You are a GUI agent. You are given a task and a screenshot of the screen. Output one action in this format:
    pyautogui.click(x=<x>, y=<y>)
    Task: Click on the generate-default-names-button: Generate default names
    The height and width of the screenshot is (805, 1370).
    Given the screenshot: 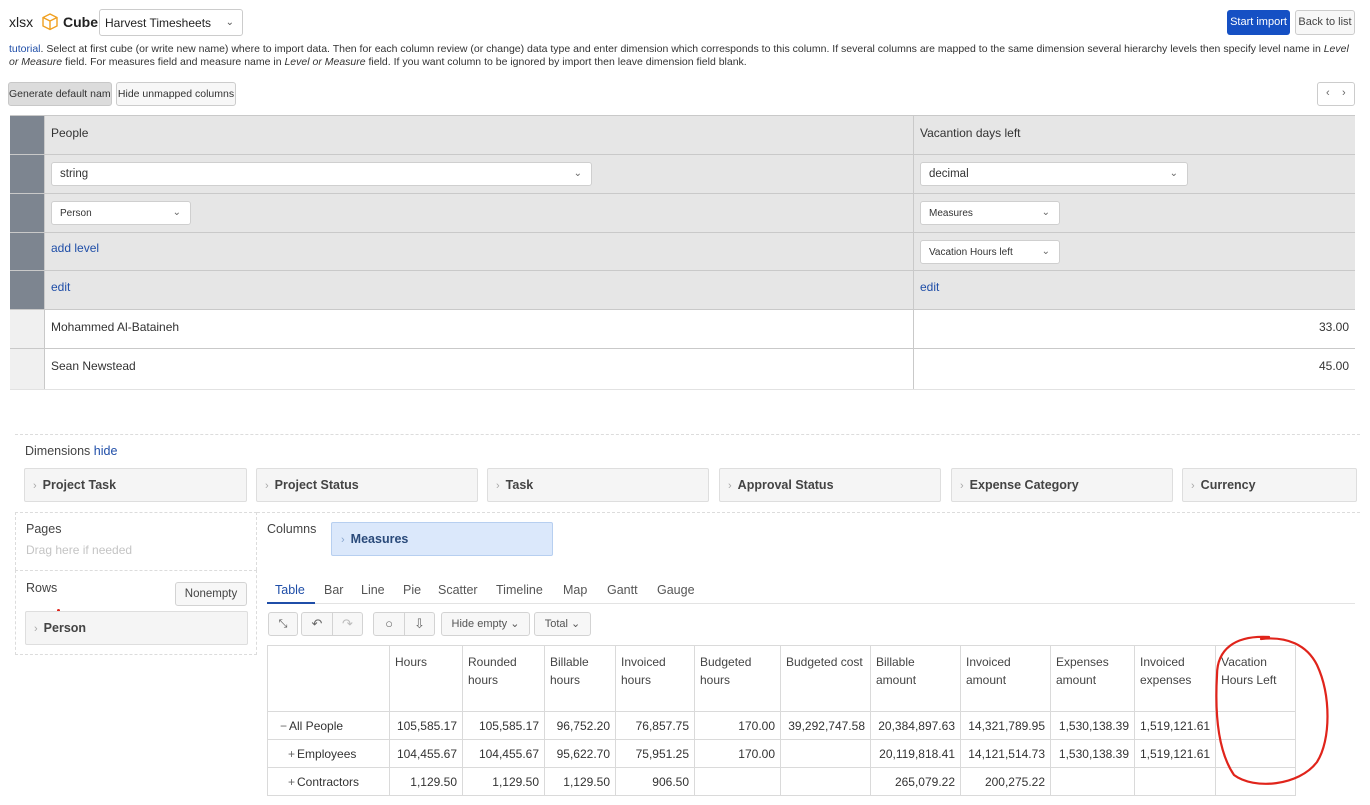 What is the action you would take?
    pyautogui.click(x=60, y=94)
    